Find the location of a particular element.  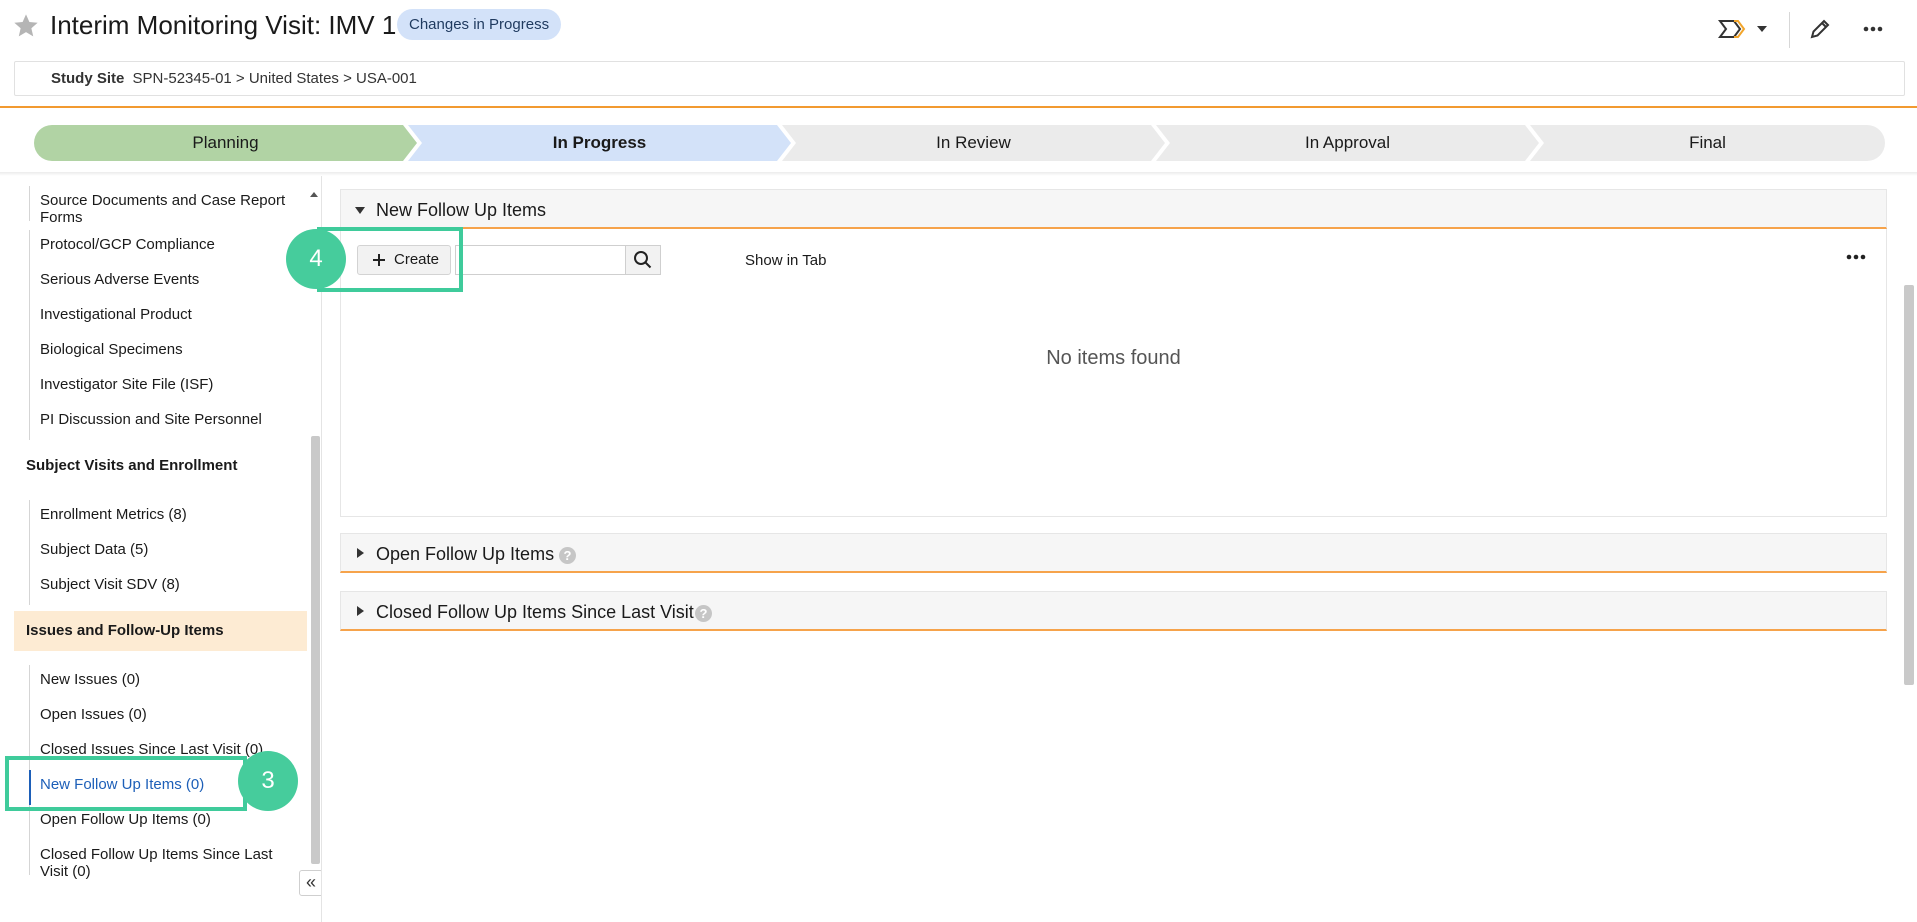

step-3-highlight is located at coordinates (126, 783).